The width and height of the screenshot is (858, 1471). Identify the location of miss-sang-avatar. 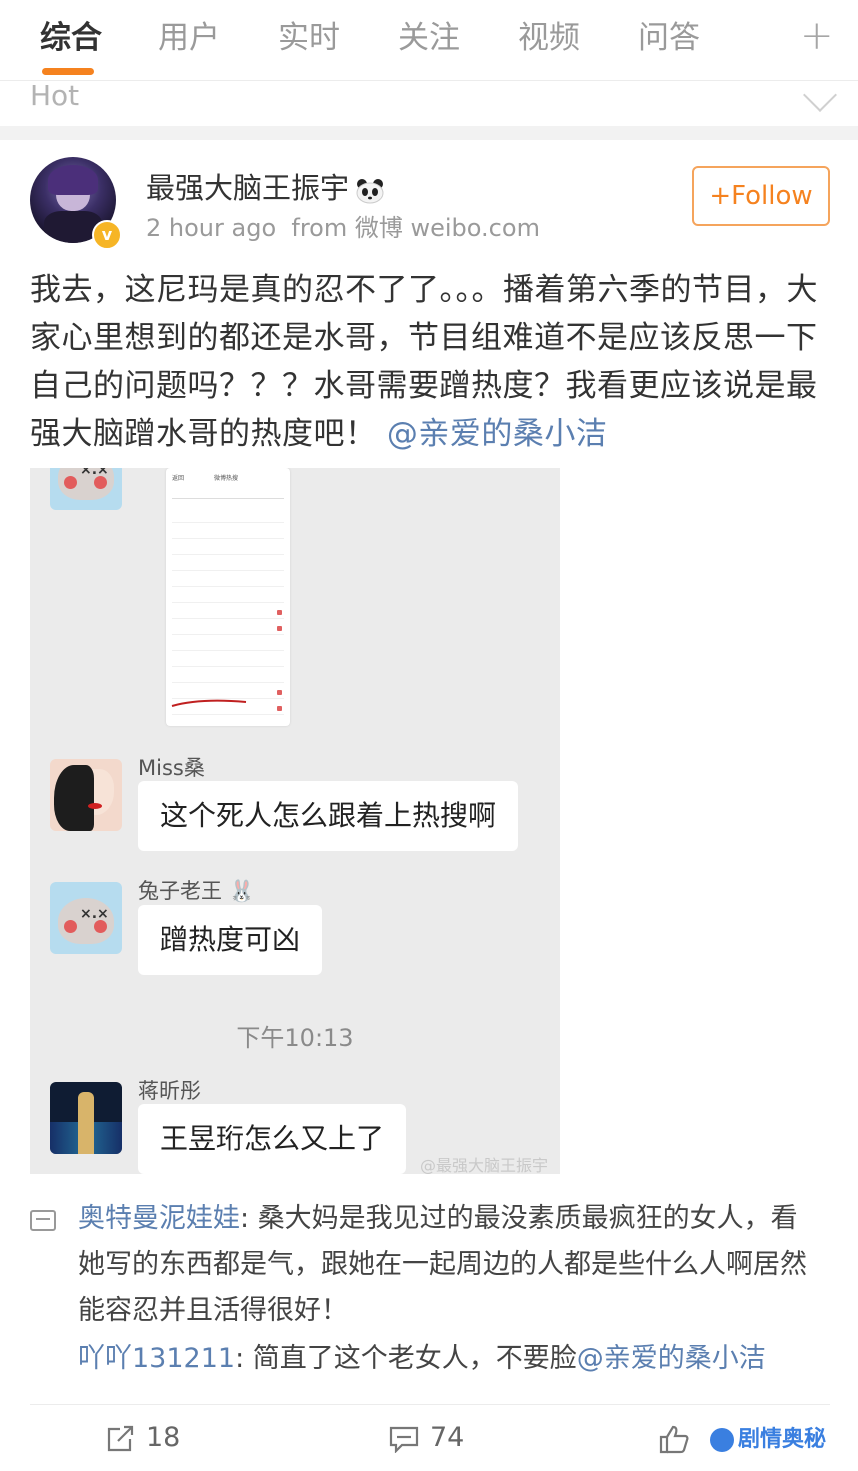
(86, 795).